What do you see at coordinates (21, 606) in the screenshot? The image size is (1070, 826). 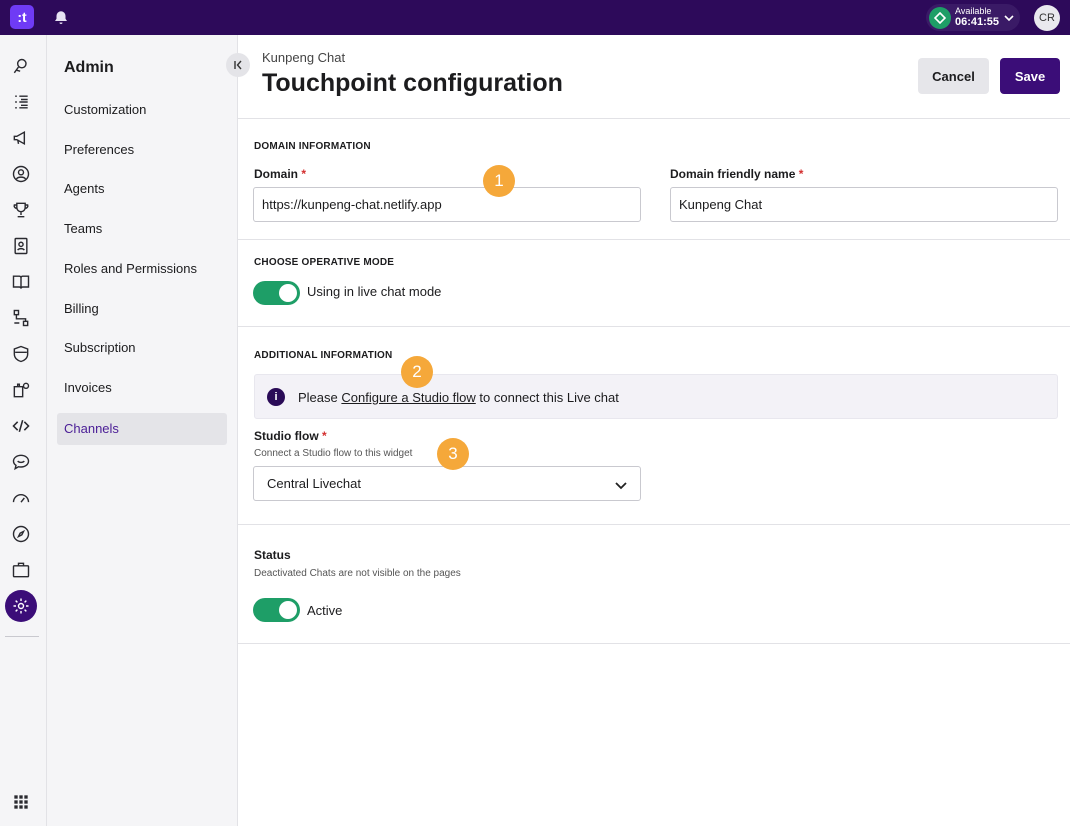 I see `settings-gear-icon` at bounding box center [21, 606].